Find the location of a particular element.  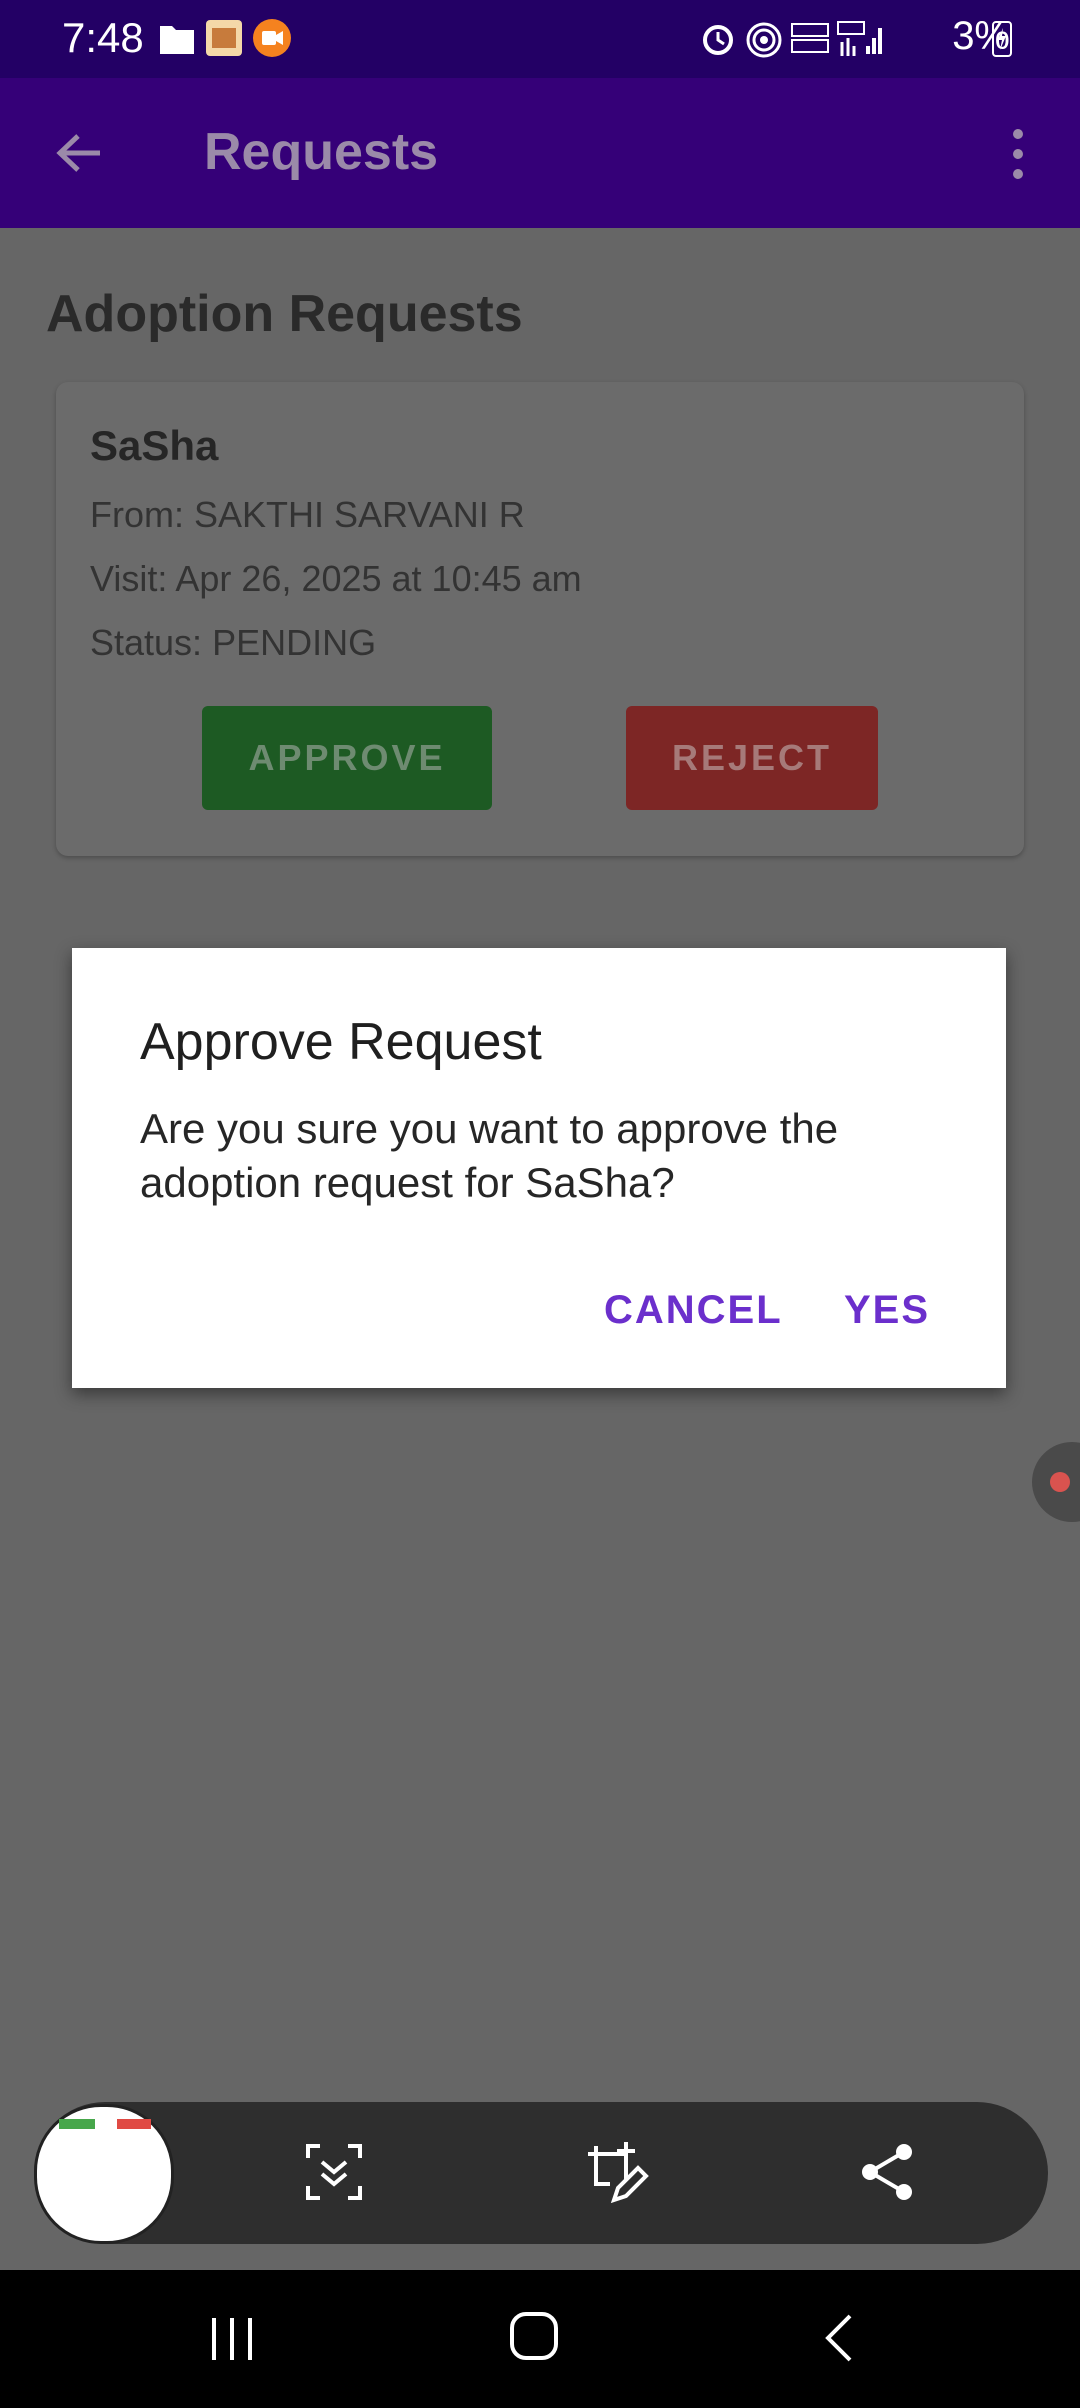

volte-icon is located at coordinates (810, 38).